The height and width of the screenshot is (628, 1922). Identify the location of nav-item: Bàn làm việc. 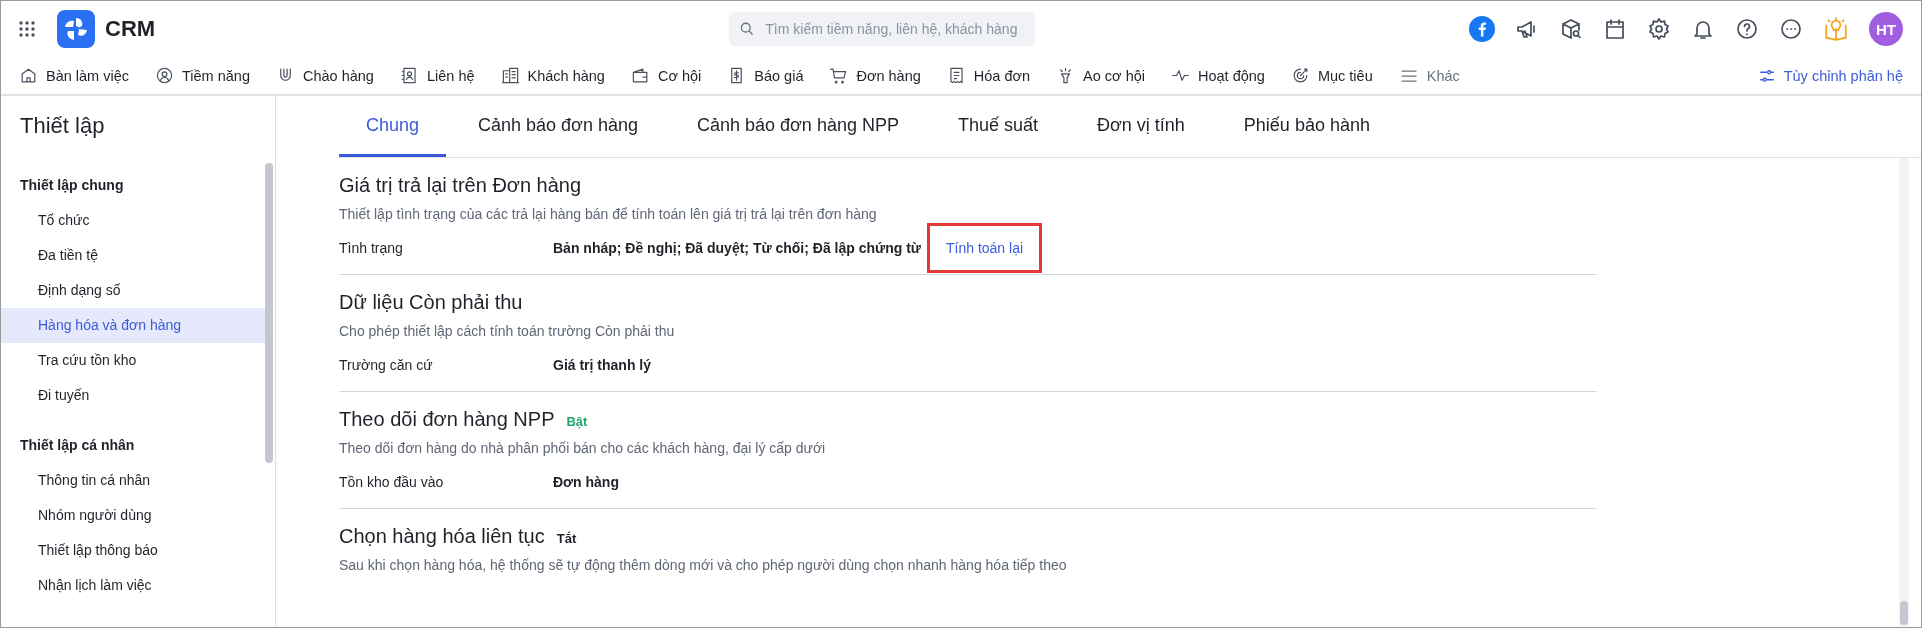
(74, 75).